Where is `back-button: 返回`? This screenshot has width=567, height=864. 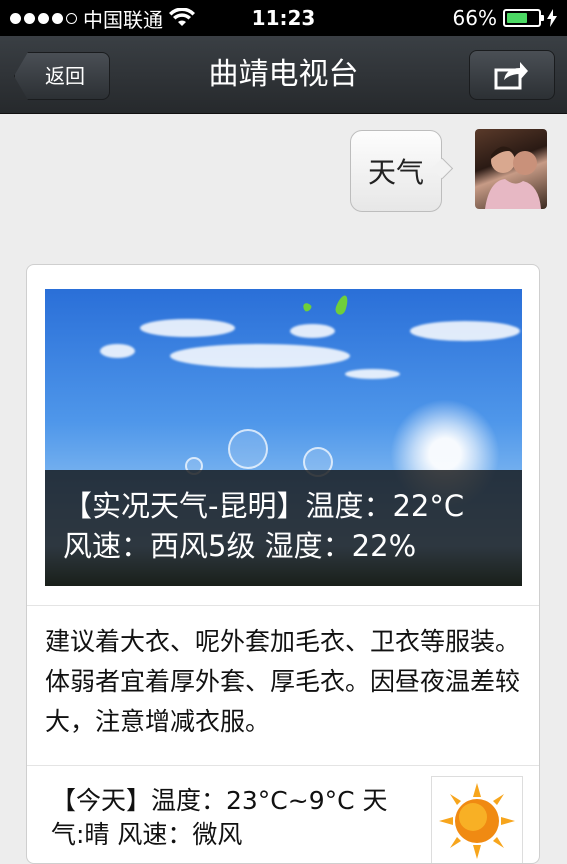 back-button: 返回 is located at coordinates (62, 76).